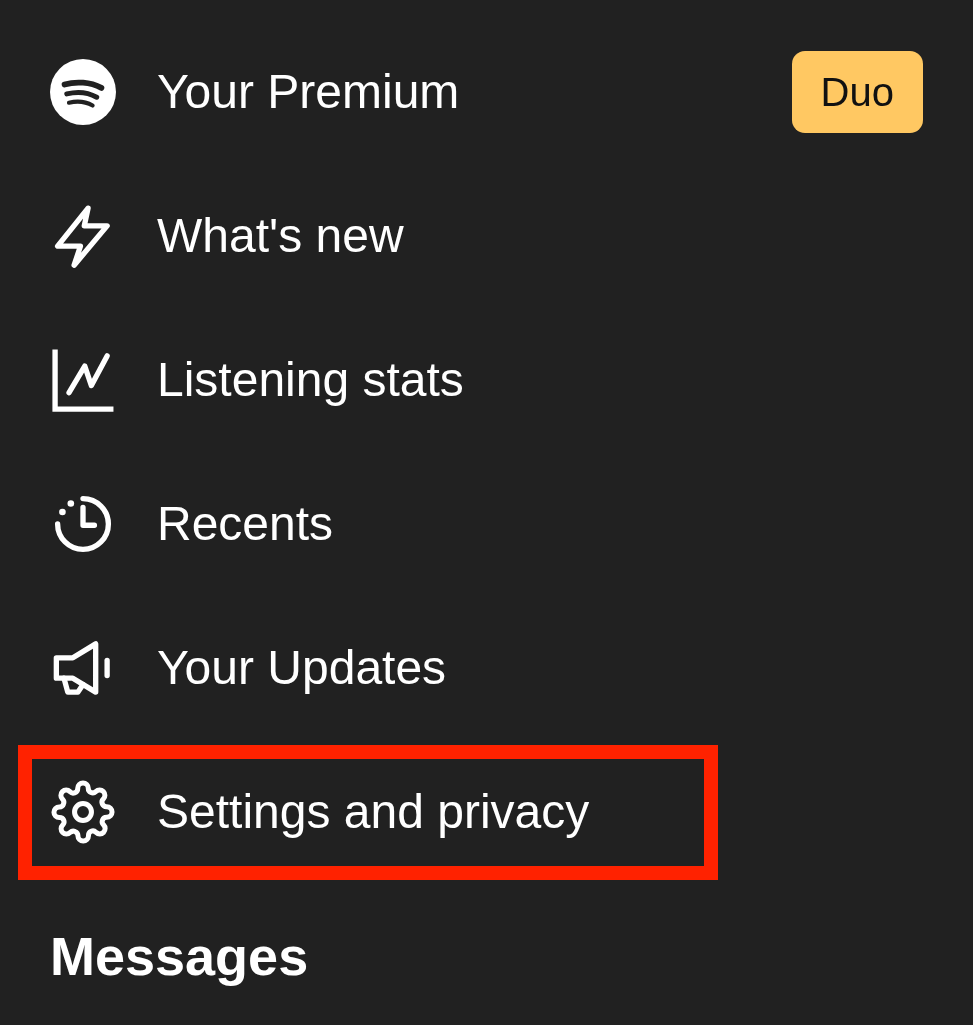 The image size is (973, 1025). I want to click on menu-item: Settings and privacy, so click(368, 812).